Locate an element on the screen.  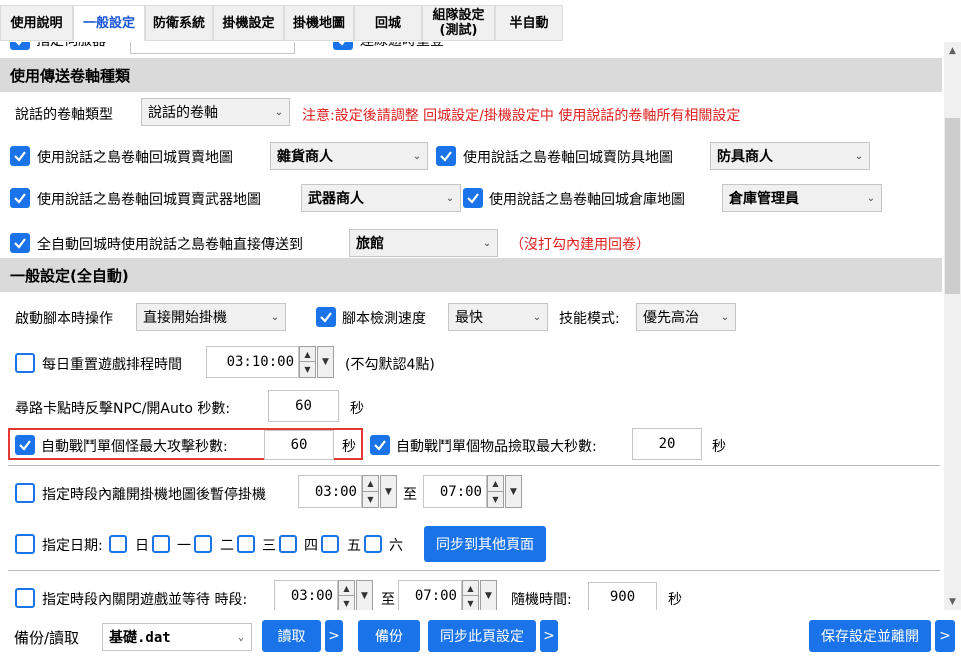
reconnect-checkbox is located at coordinates (343, 46).